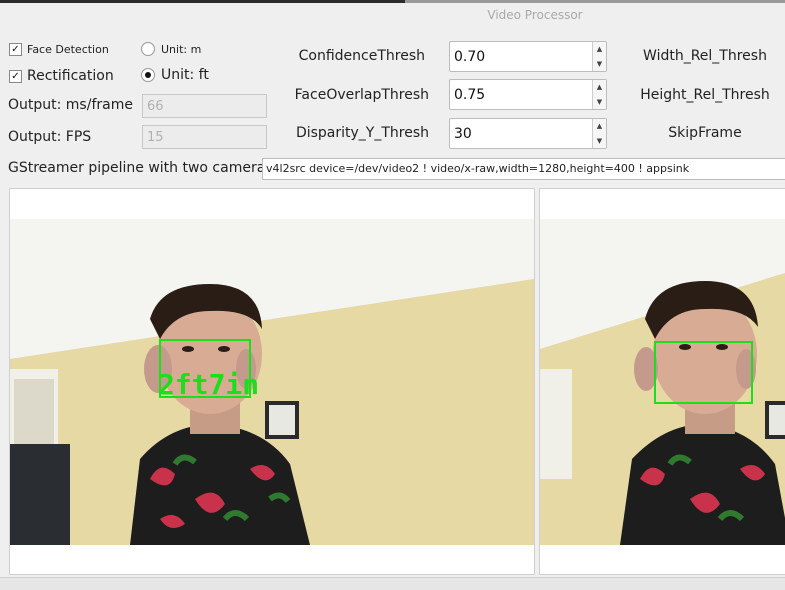 The width and height of the screenshot is (785, 590). I want to click on status-bar, so click(392, 583).